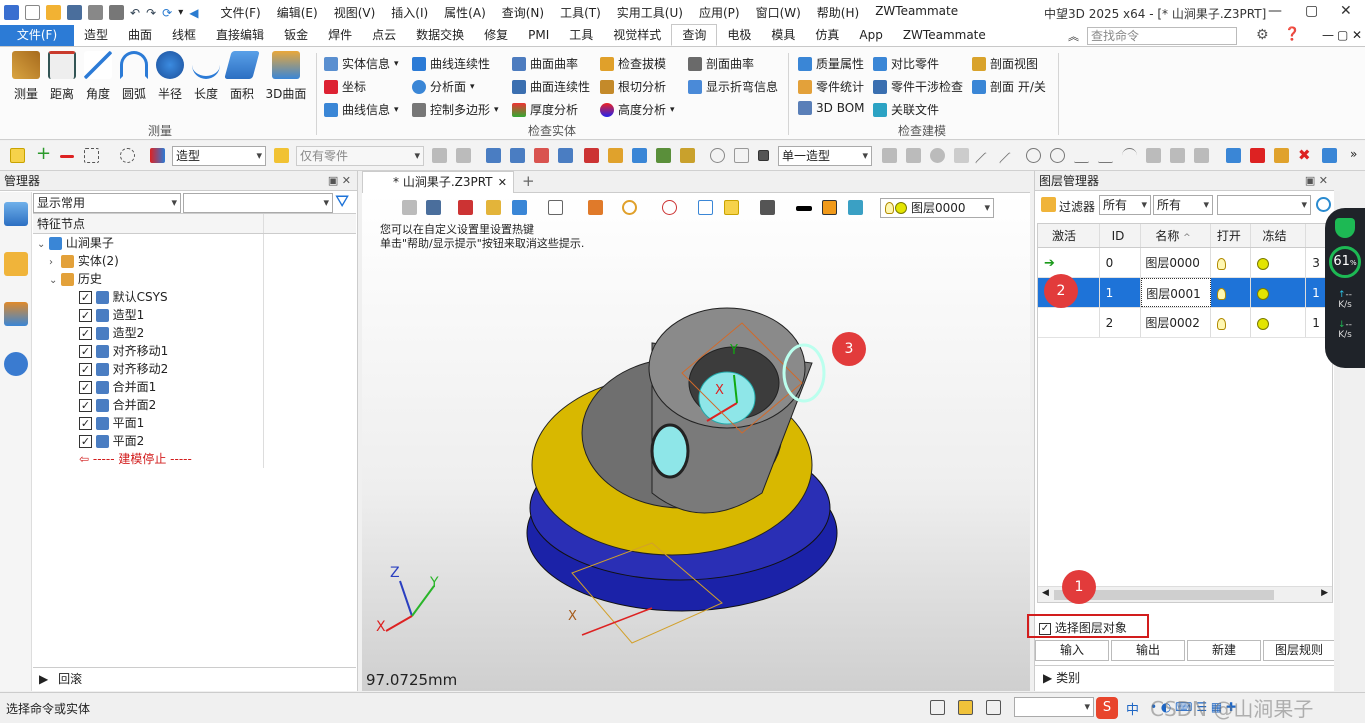 Image resolution: width=1365 pixels, height=723 pixels. Describe the element at coordinates (581, 35) in the screenshot. I see `tab-tools: 工具` at that location.